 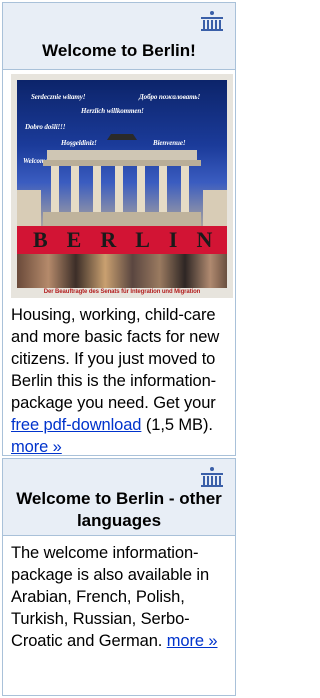 I want to click on cover-people-photo, so click(x=122, y=271).